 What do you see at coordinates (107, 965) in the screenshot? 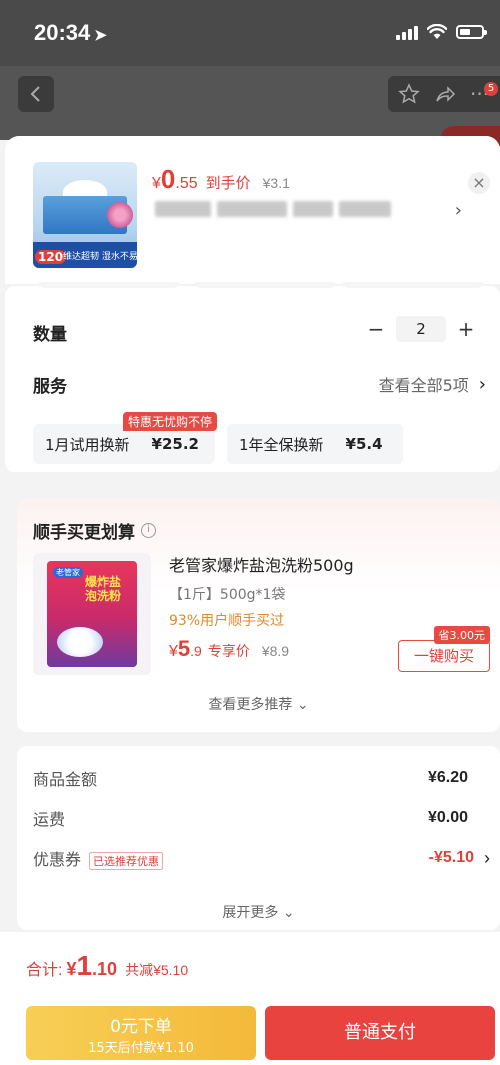
I see `total-price: 合计: ¥ 1 .10 共减¥5.10` at bounding box center [107, 965].